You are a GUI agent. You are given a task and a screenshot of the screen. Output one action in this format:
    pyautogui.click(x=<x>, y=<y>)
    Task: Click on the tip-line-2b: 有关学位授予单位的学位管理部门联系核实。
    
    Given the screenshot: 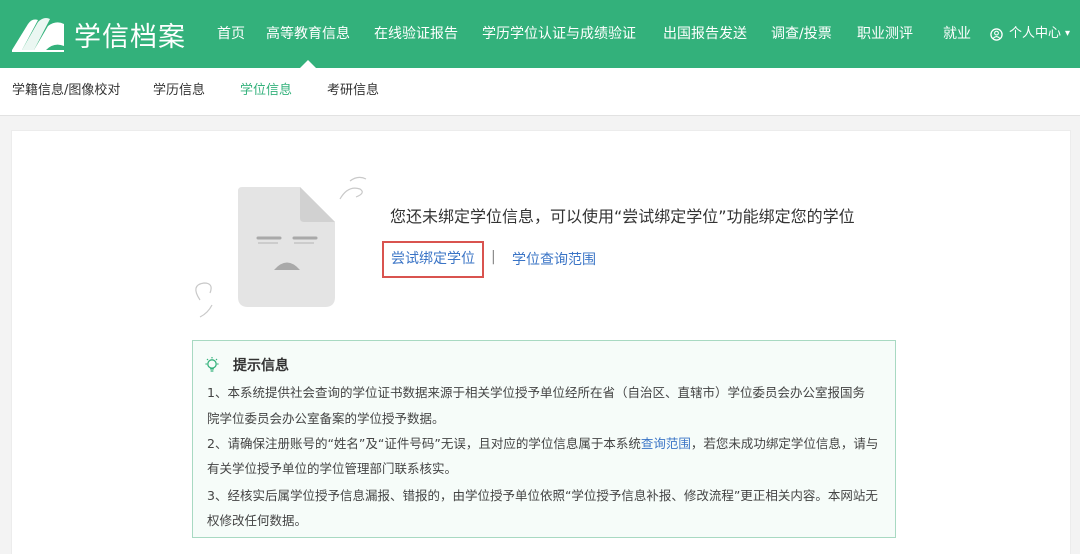 What is the action you would take?
    pyautogui.click(x=332, y=468)
    